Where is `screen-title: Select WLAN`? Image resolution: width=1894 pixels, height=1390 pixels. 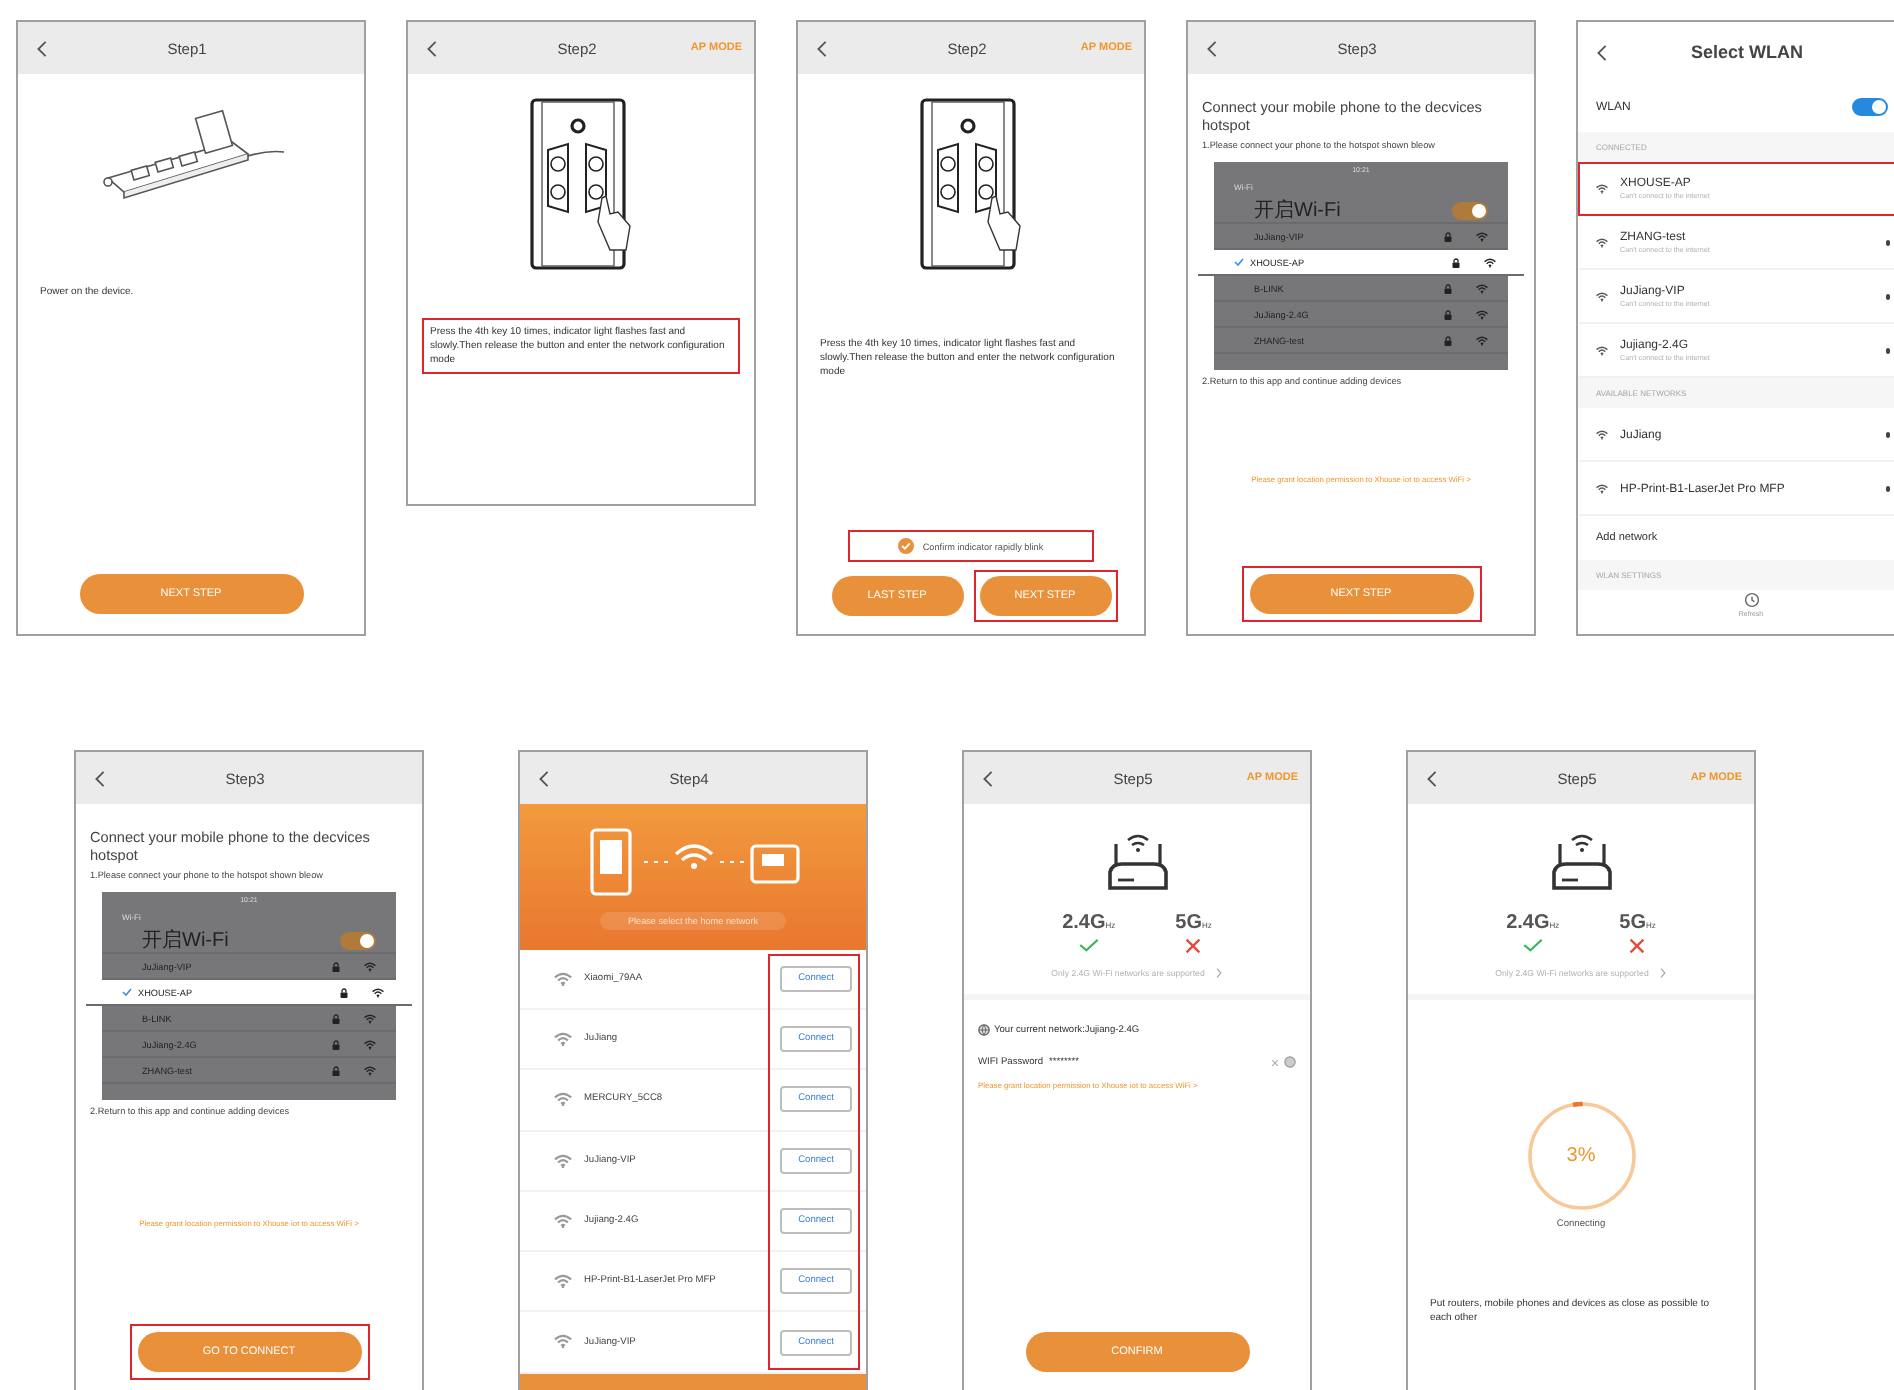 screen-title: Select WLAN is located at coordinates (1746, 52).